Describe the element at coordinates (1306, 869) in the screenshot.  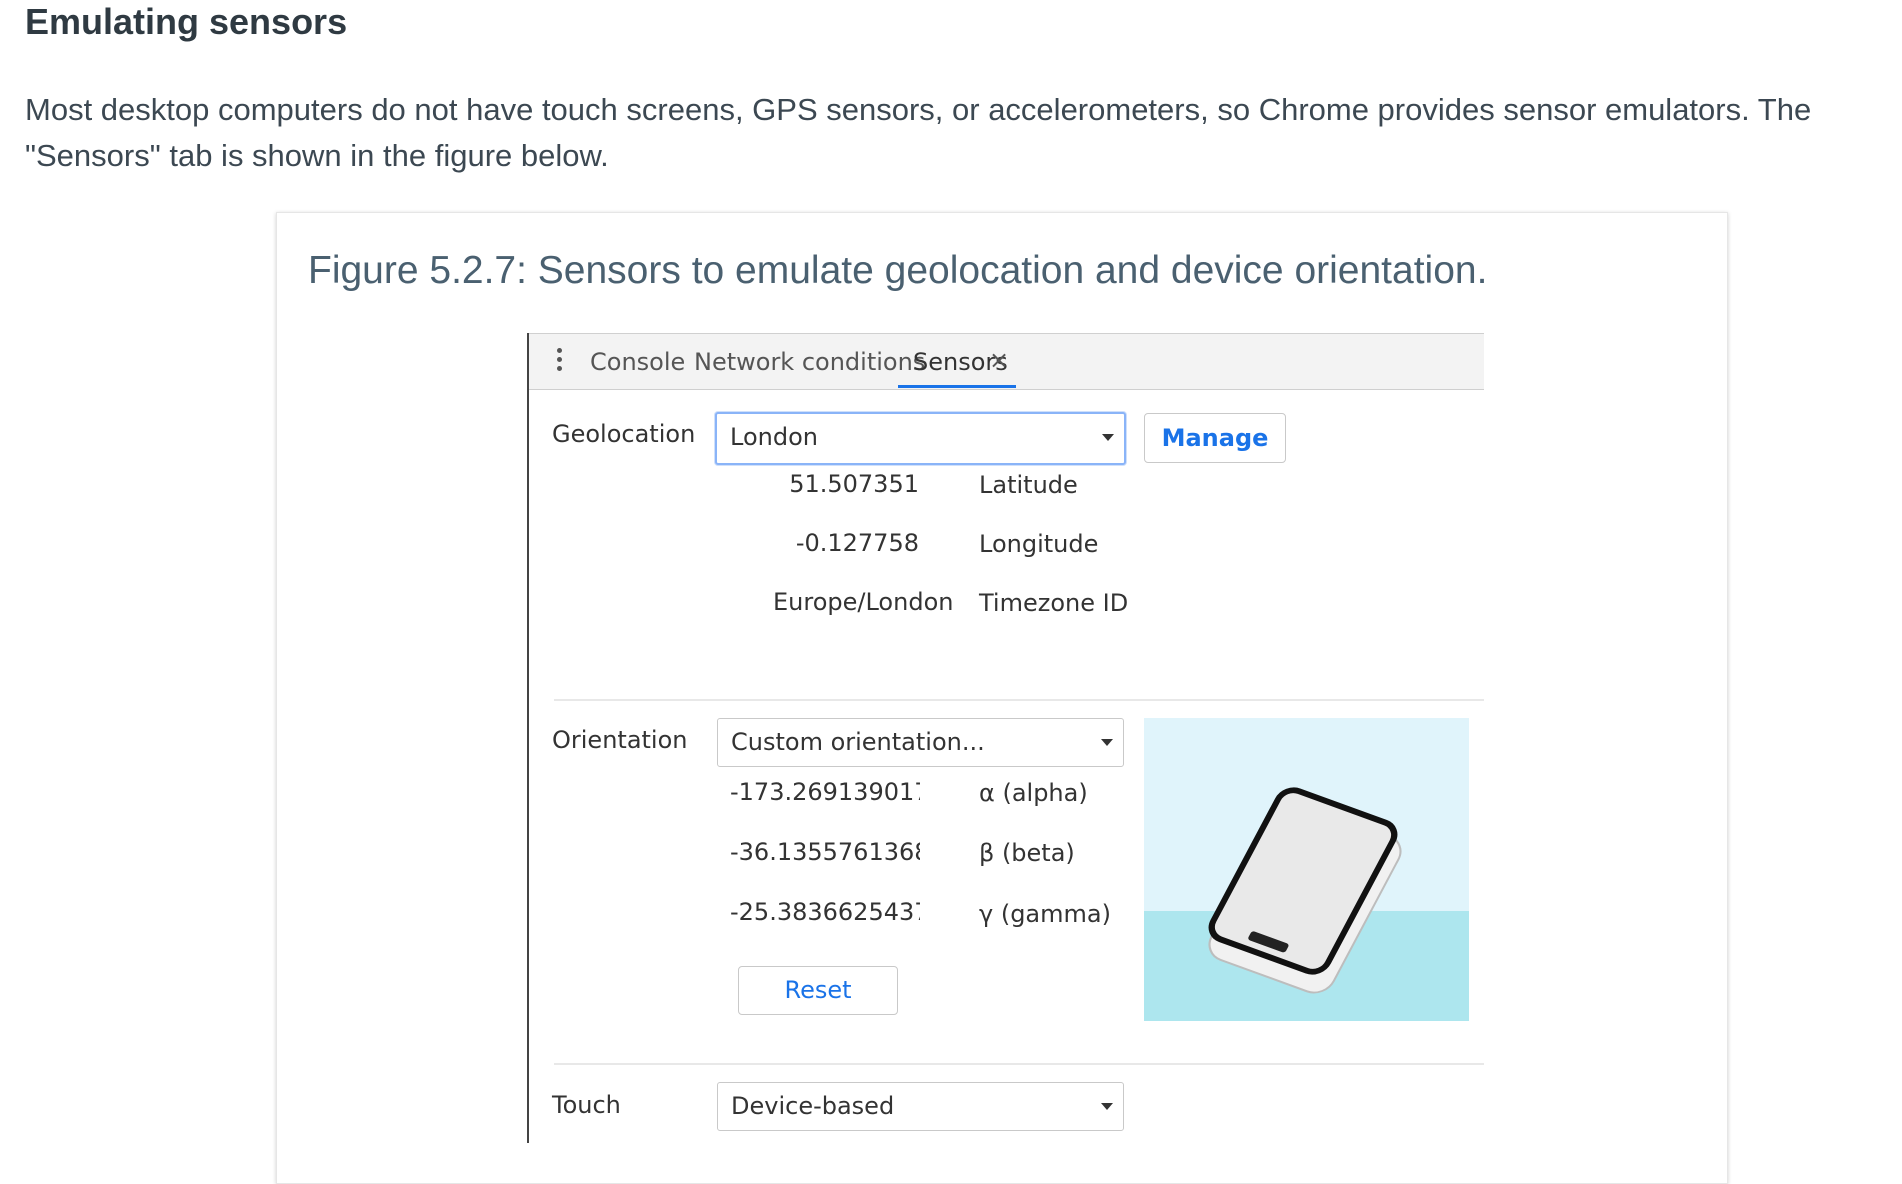
I see `orientation-preview` at that location.